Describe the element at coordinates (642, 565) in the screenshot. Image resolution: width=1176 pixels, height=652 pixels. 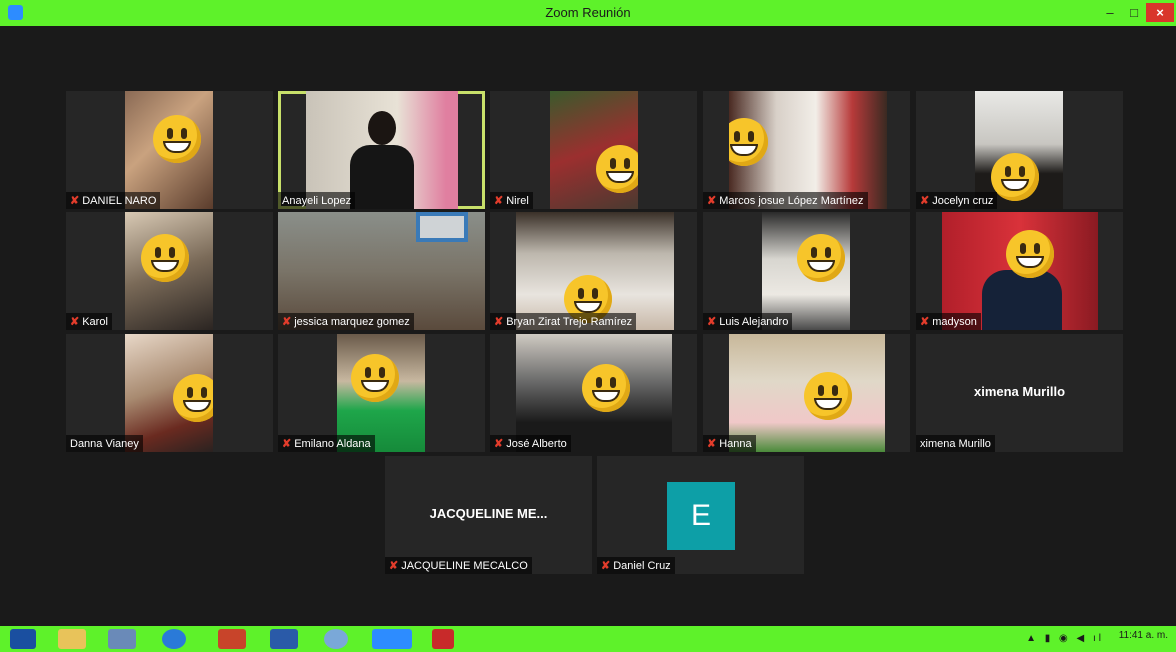
I see `participant-name: Daniel Cruz` at that location.